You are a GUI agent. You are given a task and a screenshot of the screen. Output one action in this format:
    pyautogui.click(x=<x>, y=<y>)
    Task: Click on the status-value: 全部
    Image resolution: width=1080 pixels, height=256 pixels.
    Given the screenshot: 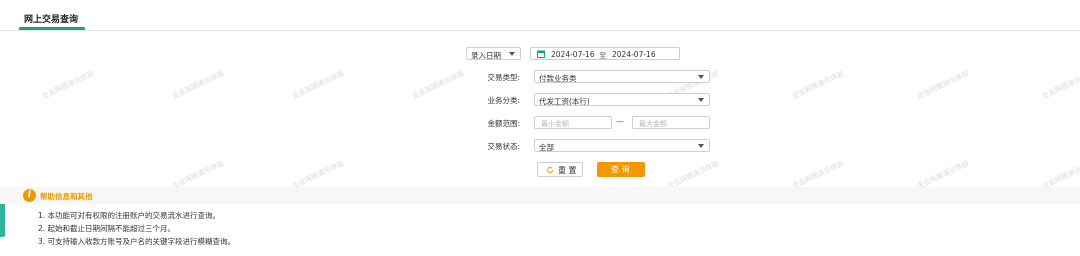 What is the action you would take?
    pyautogui.click(x=546, y=147)
    